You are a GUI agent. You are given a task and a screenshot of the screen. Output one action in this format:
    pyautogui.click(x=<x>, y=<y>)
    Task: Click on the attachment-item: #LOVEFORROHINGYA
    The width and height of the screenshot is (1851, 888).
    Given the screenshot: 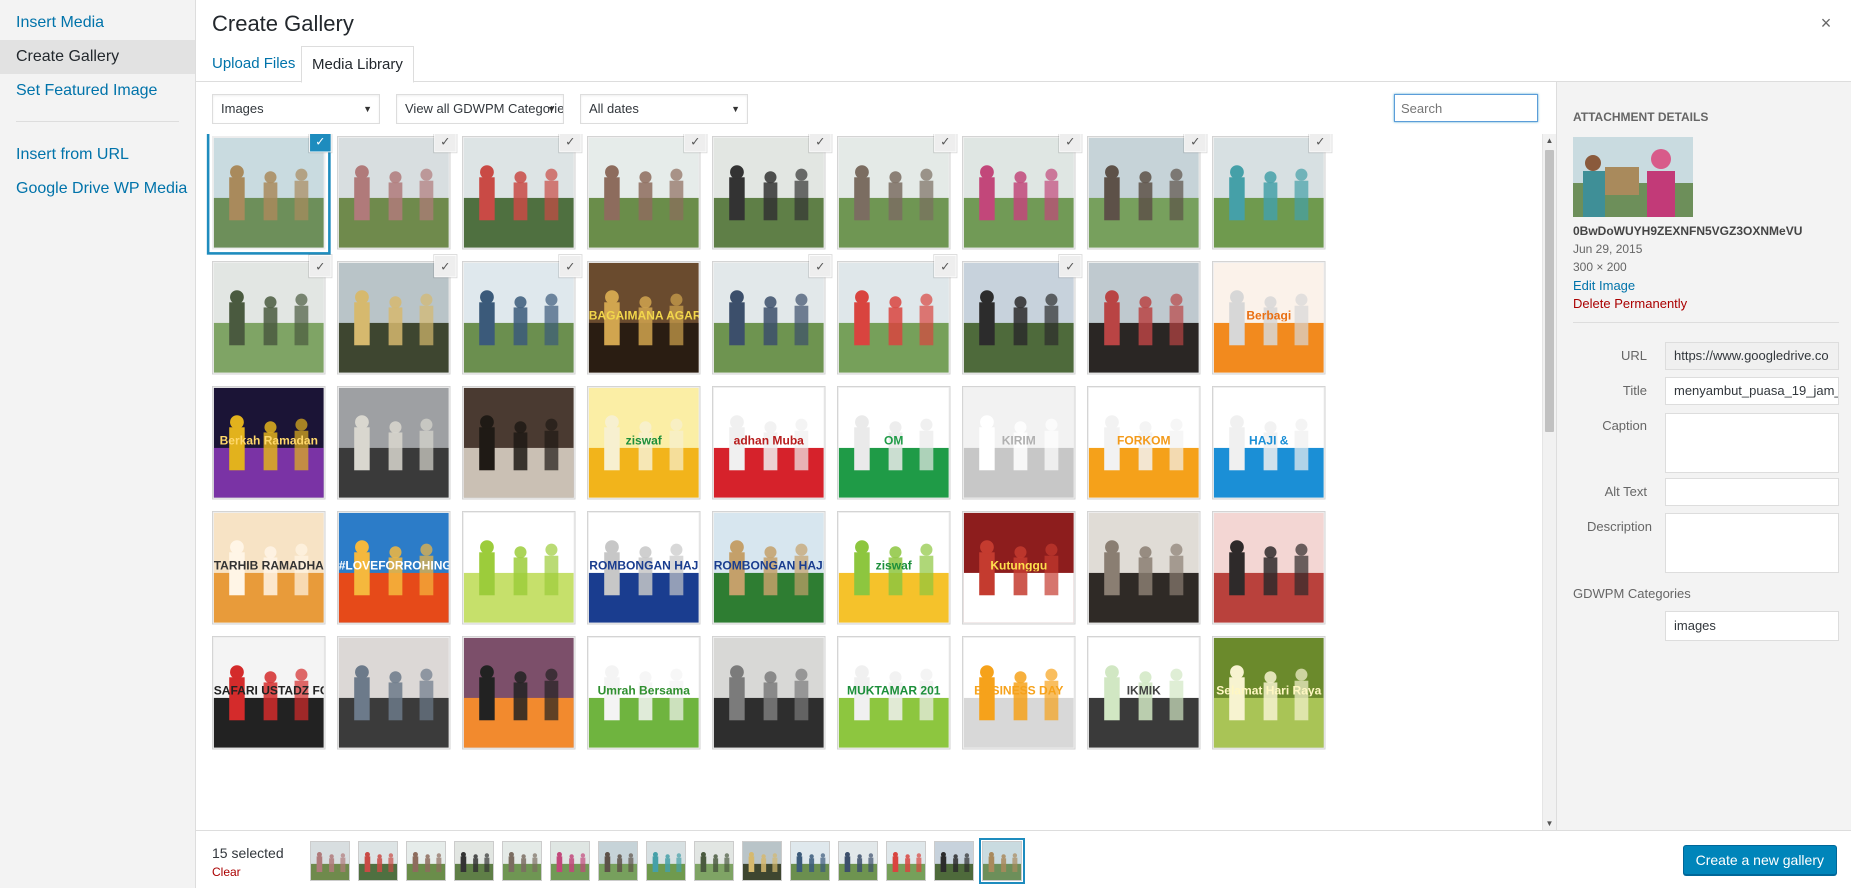 What is the action you would take?
    pyautogui.click(x=394, y=568)
    